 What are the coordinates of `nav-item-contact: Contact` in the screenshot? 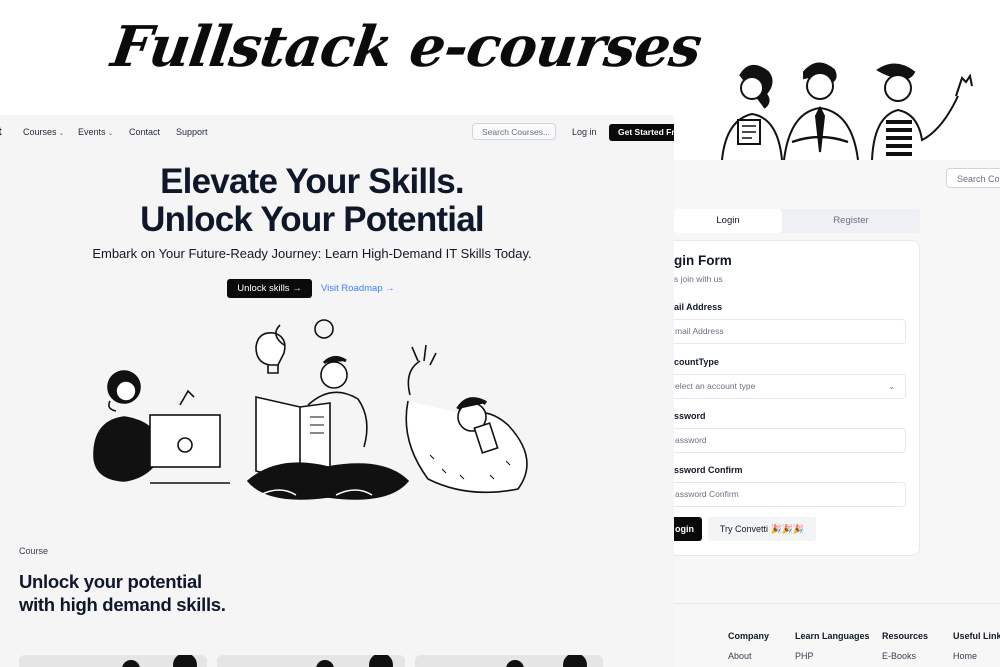 It's located at (144, 132).